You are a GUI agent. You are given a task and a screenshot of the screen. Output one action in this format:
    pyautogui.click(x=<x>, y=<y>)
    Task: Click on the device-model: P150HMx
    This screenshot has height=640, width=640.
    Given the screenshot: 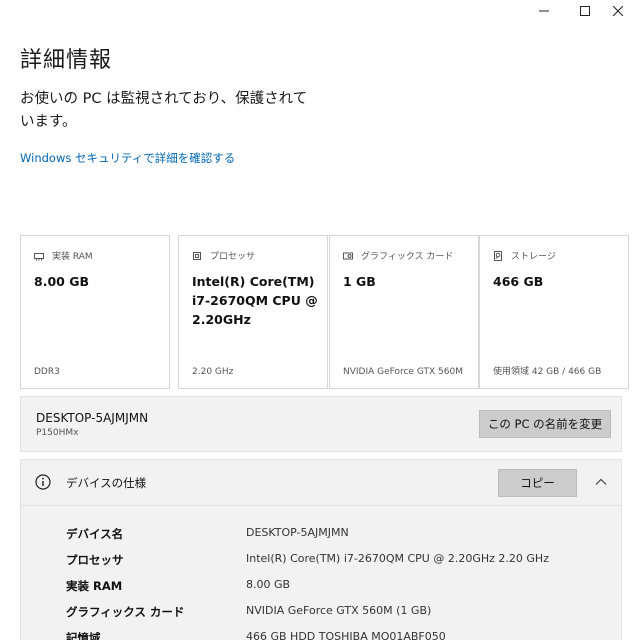 What is the action you would take?
    pyautogui.click(x=57, y=433)
    